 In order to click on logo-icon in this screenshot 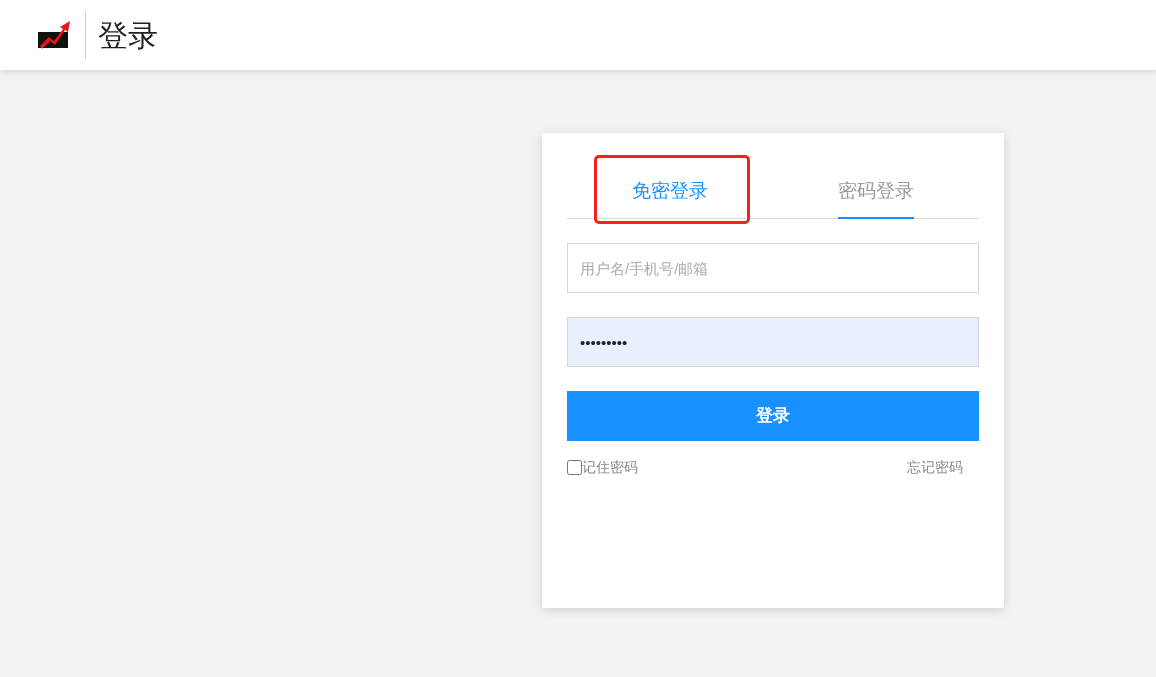, I will do `click(54, 35)`.